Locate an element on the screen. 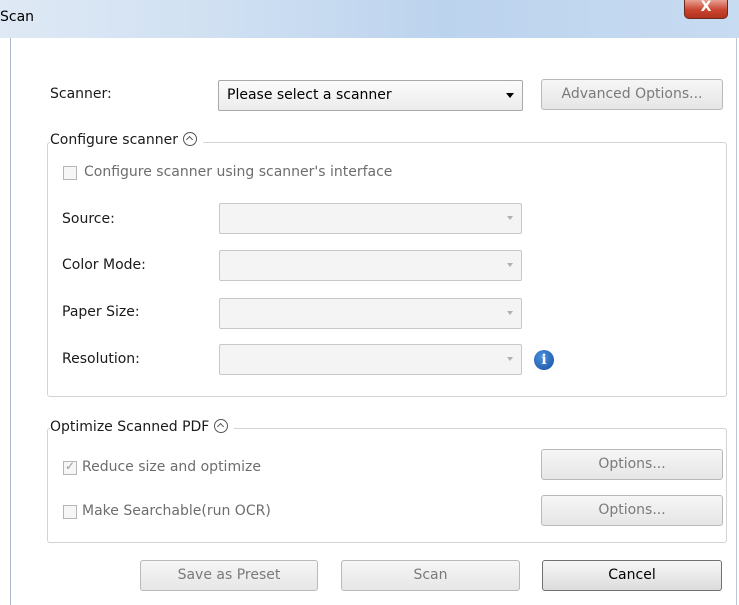  window-frame-right is located at coordinates (736, 321).